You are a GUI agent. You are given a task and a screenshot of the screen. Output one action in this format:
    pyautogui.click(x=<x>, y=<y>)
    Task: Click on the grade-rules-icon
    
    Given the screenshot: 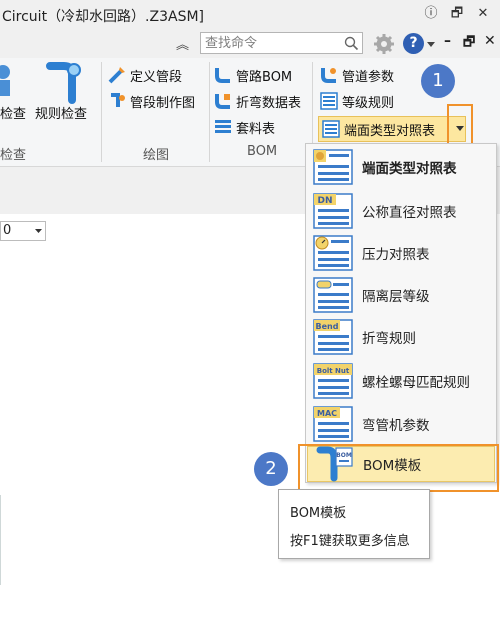 What is the action you would take?
    pyautogui.click(x=329, y=101)
    